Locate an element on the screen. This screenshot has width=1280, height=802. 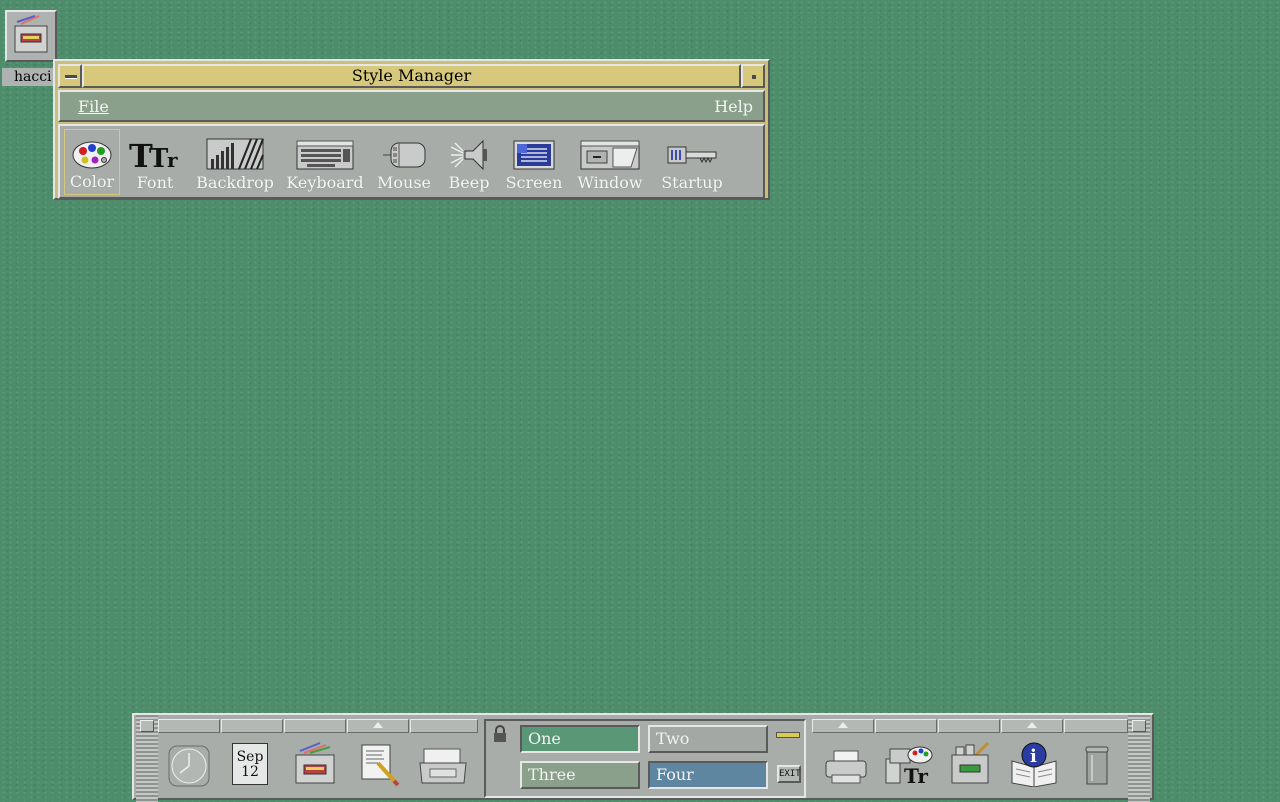
tool-backdrop-label: Backdrop is located at coordinates (235, 182).